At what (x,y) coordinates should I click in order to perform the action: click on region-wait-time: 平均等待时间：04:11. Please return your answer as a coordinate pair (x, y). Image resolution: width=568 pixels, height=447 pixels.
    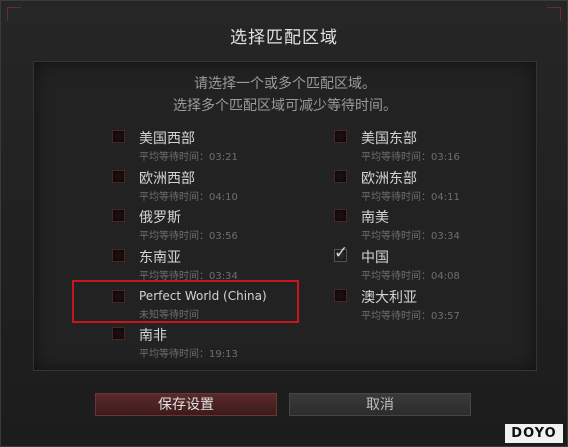
    Looking at the image, I should click on (410, 197).